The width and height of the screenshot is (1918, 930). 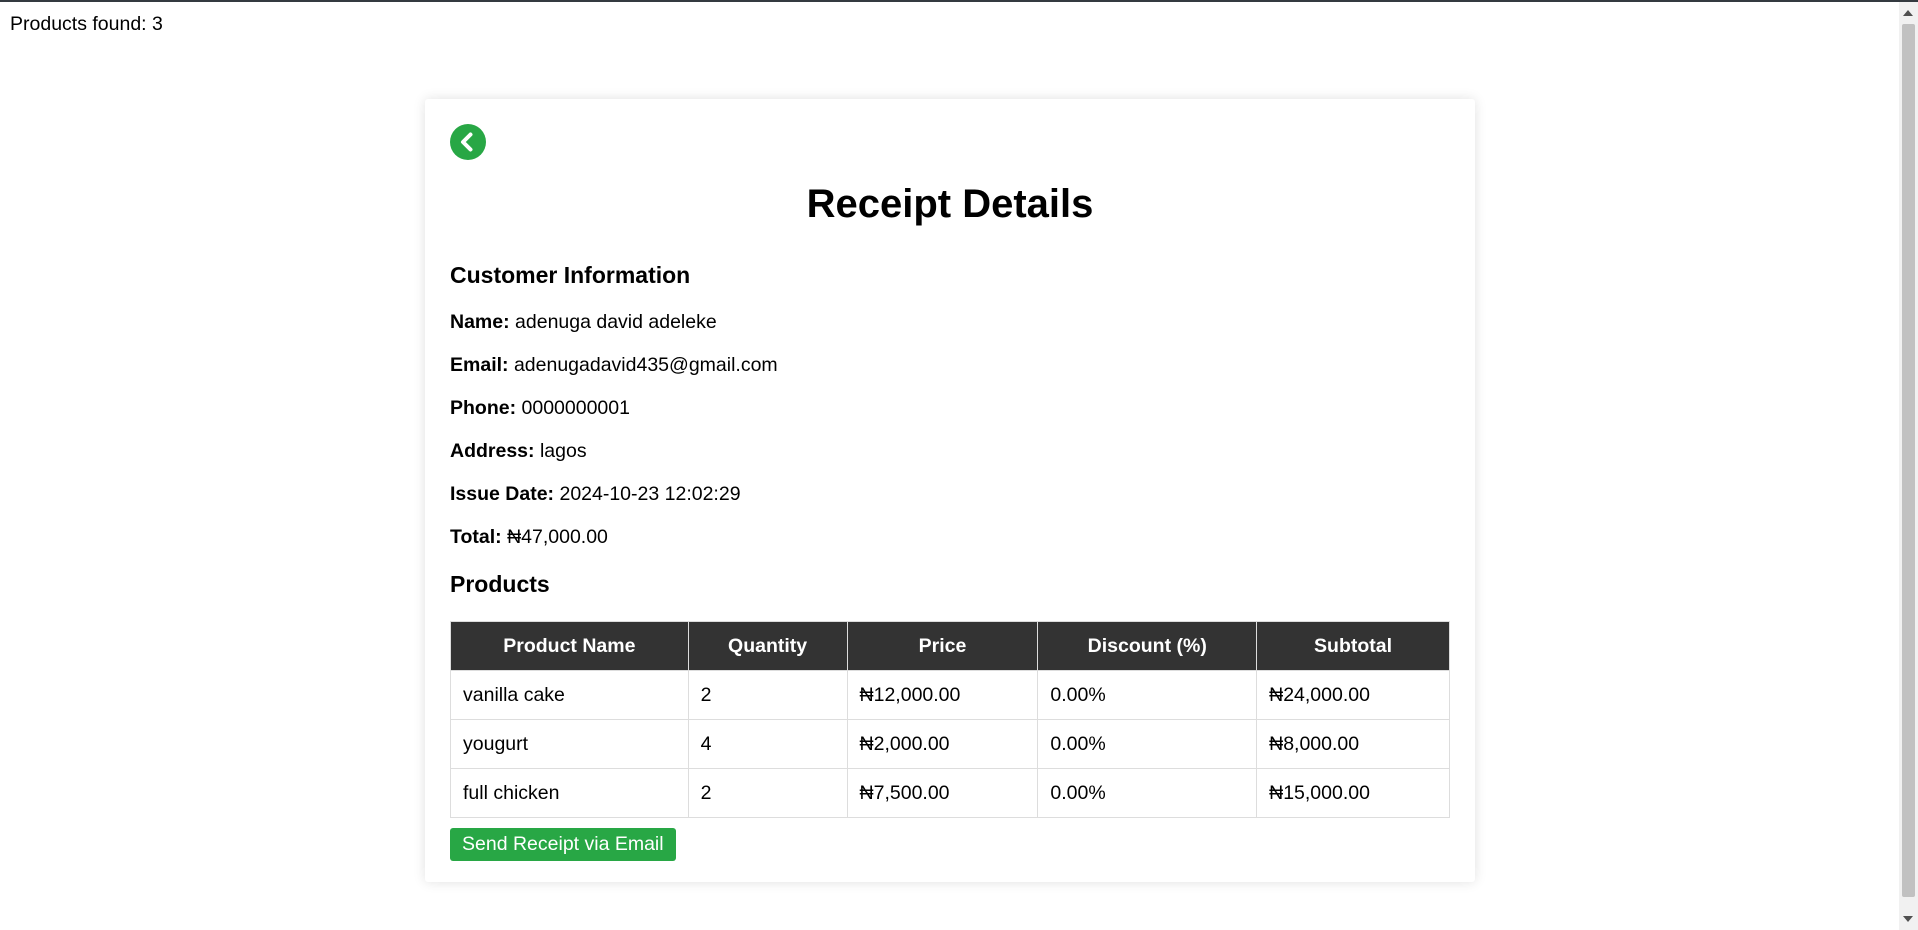 What do you see at coordinates (950, 204) in the screenshot?
I see `page-title: Receipt Details` at bounding box center [950, 204].